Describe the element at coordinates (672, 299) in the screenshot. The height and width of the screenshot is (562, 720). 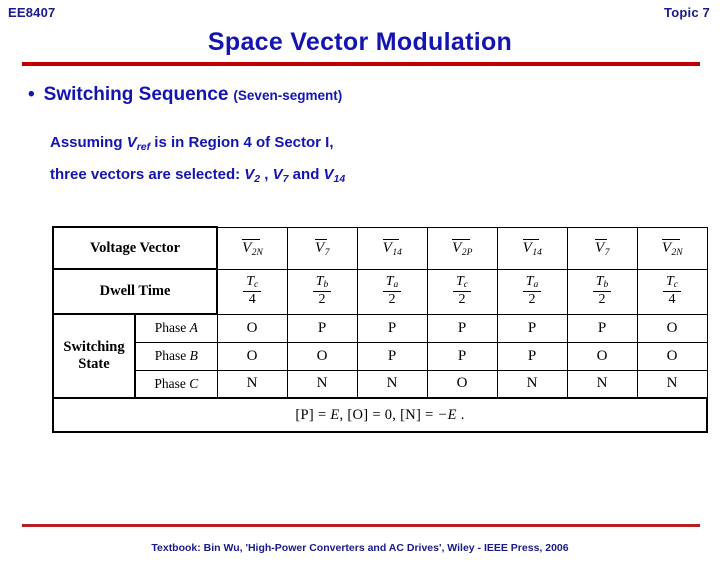
I see `fraction-denominator-7: 4` at that location.